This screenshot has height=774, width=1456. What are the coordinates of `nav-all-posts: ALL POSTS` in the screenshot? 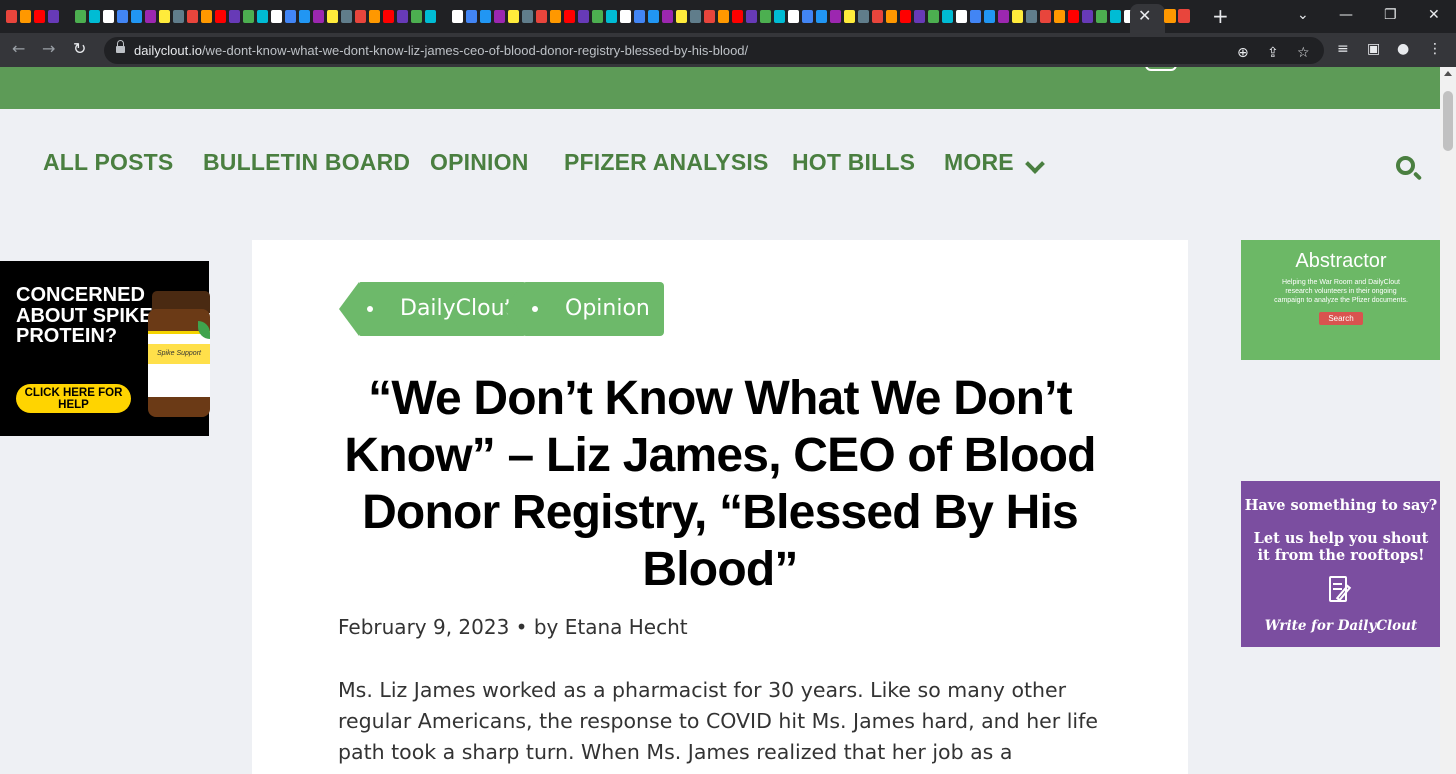 It's located at (108, 162).